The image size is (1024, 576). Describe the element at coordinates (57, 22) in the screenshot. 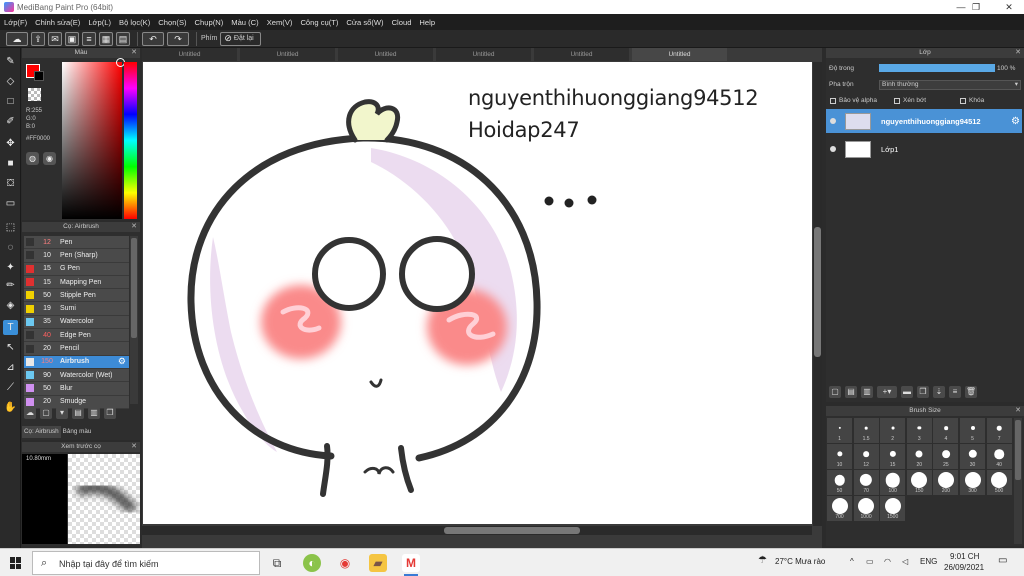

I see `menu-edit: Chỉnh sửa(E)` at that location.